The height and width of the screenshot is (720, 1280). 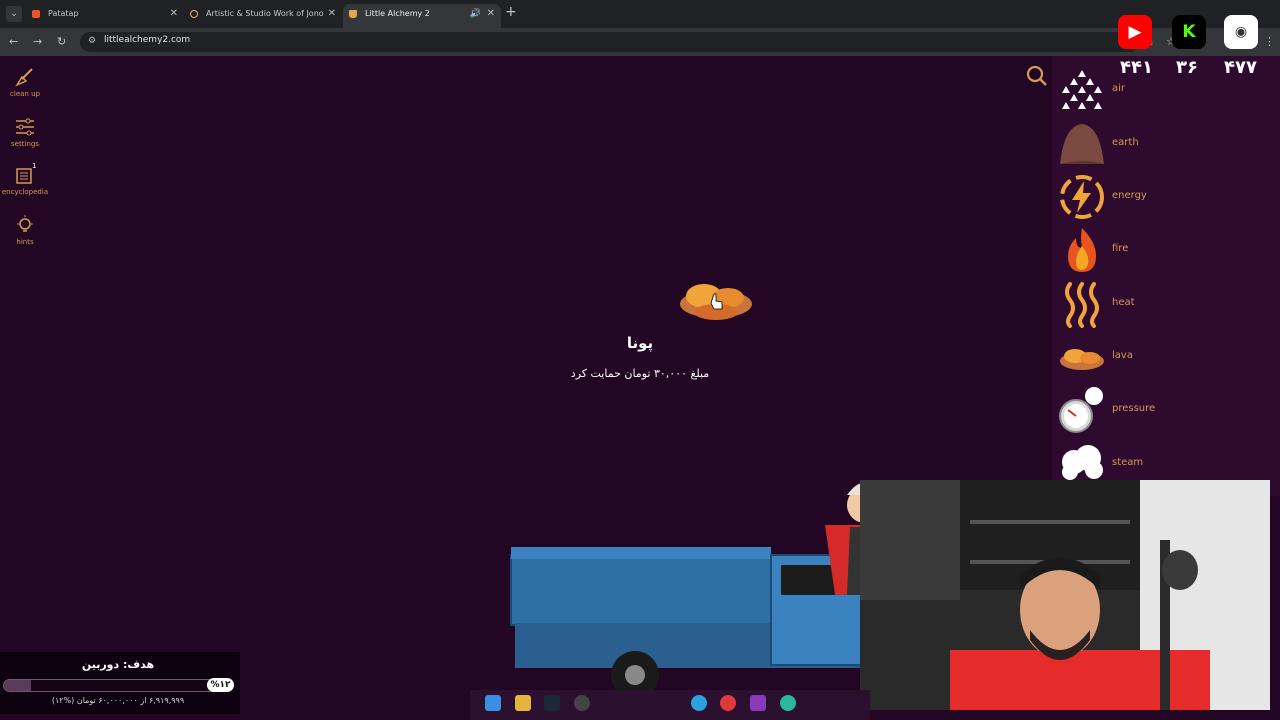 I want to click on earth-icon, so click(x=1082, y=144).